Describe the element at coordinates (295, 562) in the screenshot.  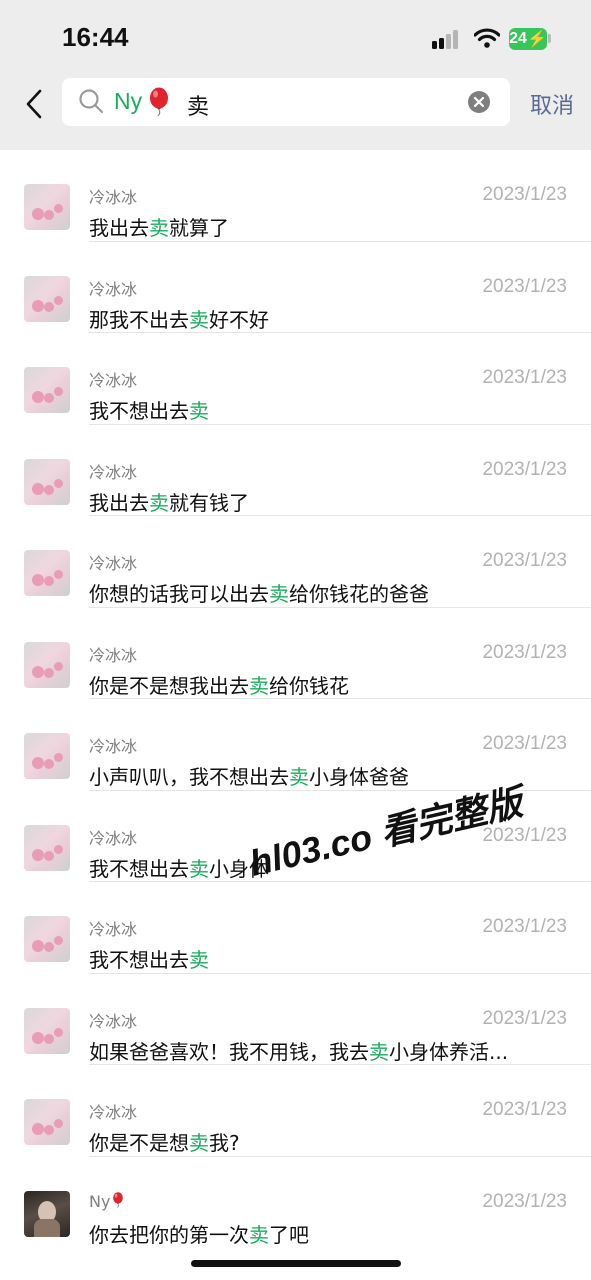
I see `list-item: 冷冰冰 2023/1/23 你想的话我可以出去卖给你钱花的爸爸` at that location.